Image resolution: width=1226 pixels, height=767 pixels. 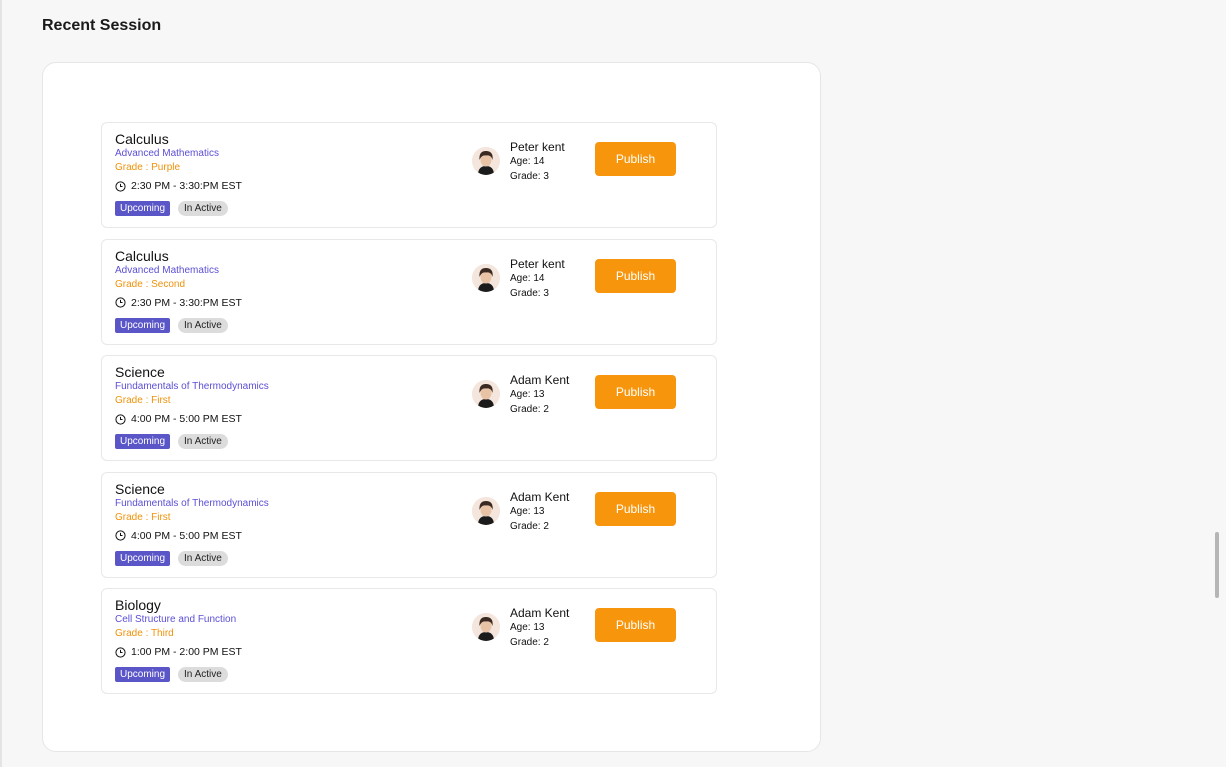 I want to click on page-title: Recent Session, so click(x=102, y=25).